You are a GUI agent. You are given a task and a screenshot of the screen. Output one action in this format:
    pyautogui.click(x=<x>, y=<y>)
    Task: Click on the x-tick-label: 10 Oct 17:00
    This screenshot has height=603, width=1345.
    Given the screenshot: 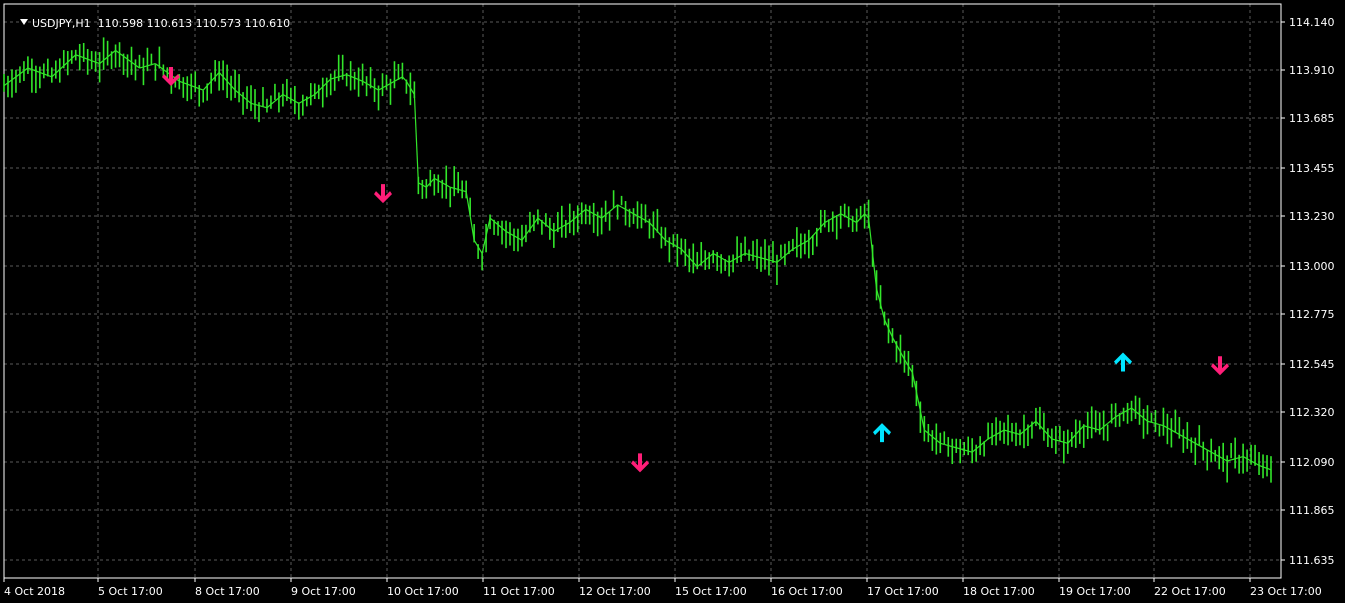 What is the action you would take?
    pyautogui.click(x=423, y=591)
    